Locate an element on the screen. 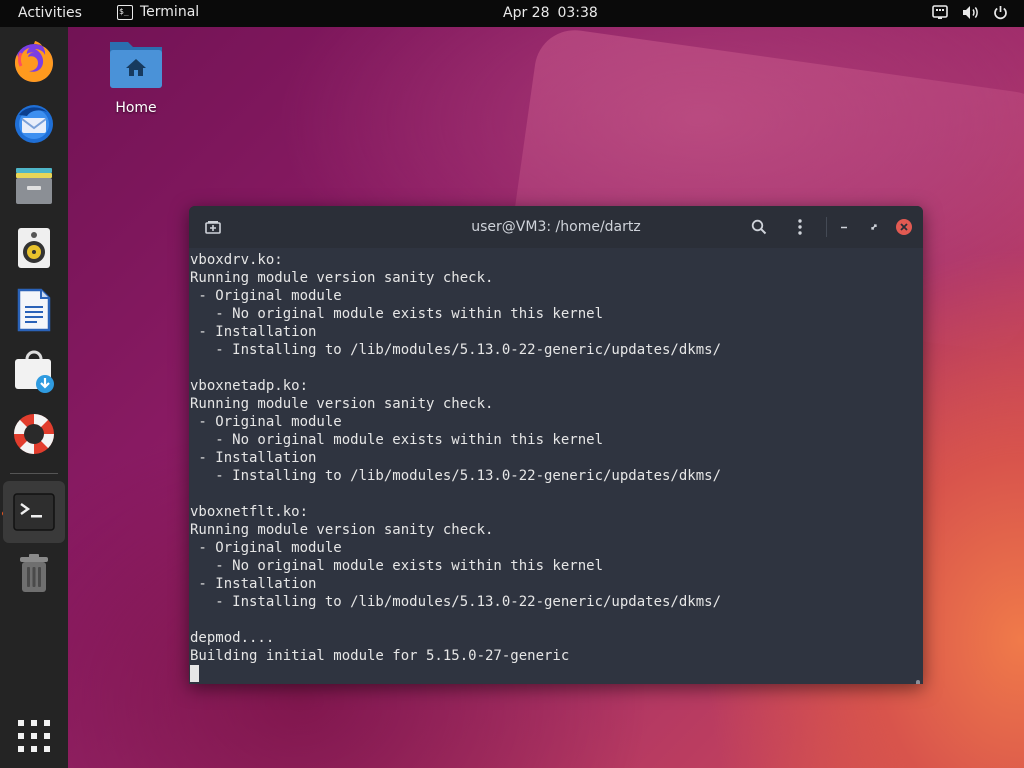  close-button is located at coordinates (904, 227).